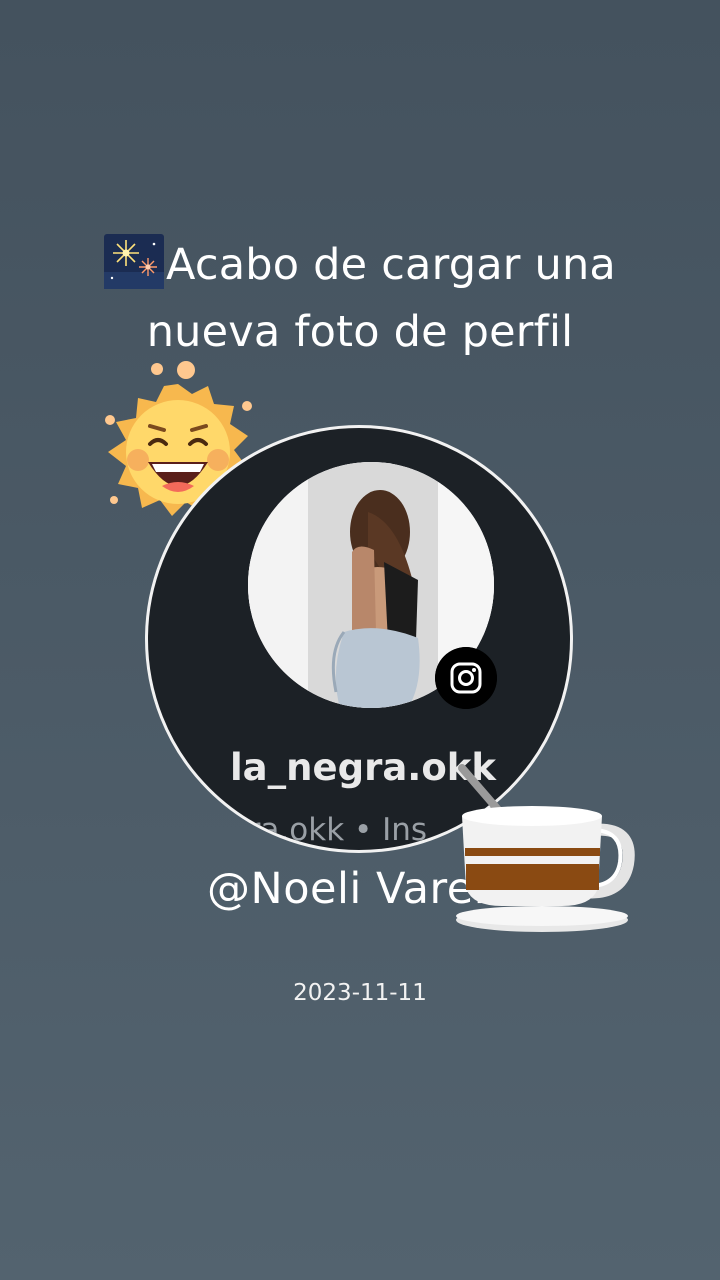 The image size is (720, 1280). What do you see at coordinates (360, 993) in the screenshot?
I see `post-date: 2023-11-11` at bounding box center [360, 993].